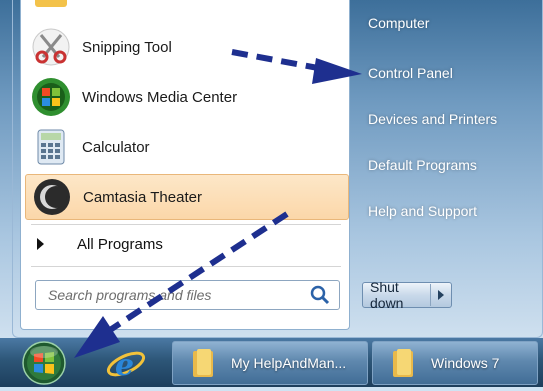  I want to click on link-devices-and-printers: Devices and Printers, so click(432, 119).